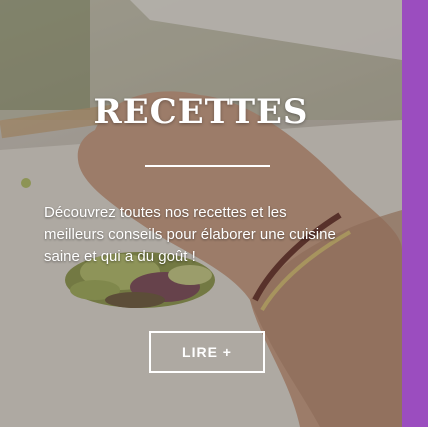  Describe the element at coordinates (415, 213) in the screenshot. I see `accent-bar` at that location.